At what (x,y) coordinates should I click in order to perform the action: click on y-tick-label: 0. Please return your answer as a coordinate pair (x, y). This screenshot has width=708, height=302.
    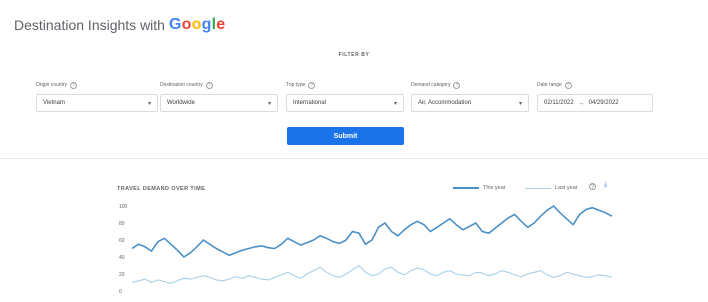
    Looking at the image, I should click on (120, 292).